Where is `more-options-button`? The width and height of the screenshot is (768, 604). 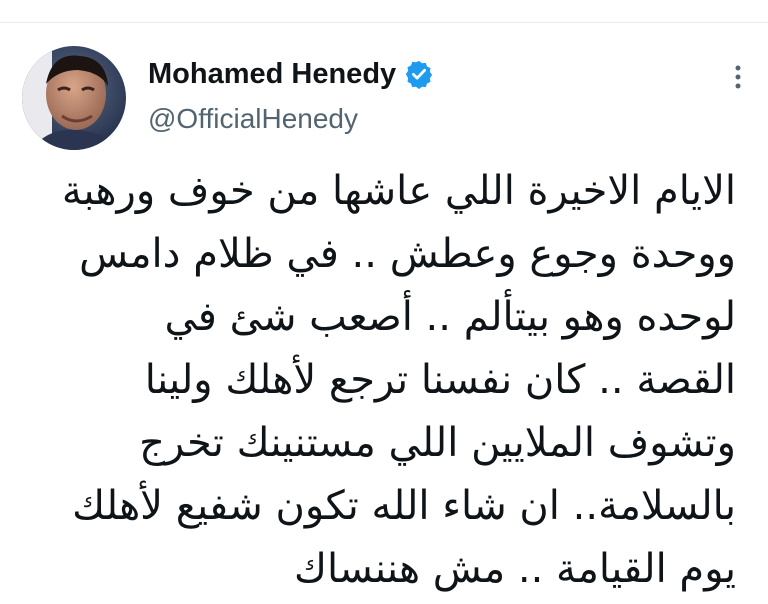
more-options-button is located at coordinates (738, 77).